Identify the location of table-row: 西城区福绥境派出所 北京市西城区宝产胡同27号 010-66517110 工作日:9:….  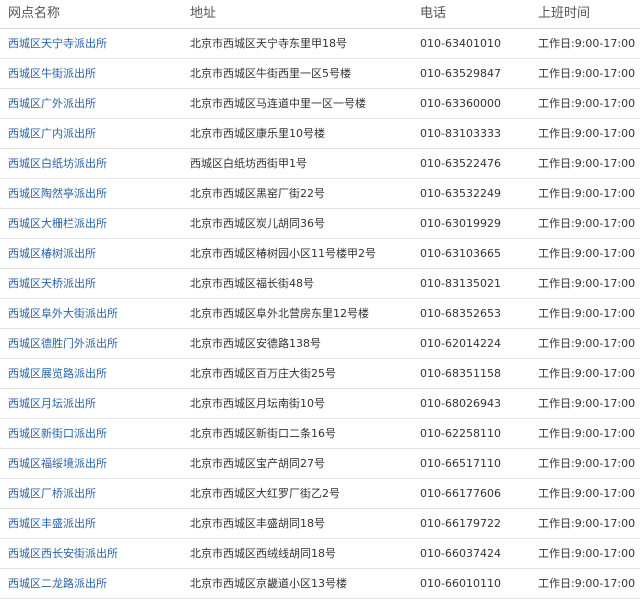
(320, 463).